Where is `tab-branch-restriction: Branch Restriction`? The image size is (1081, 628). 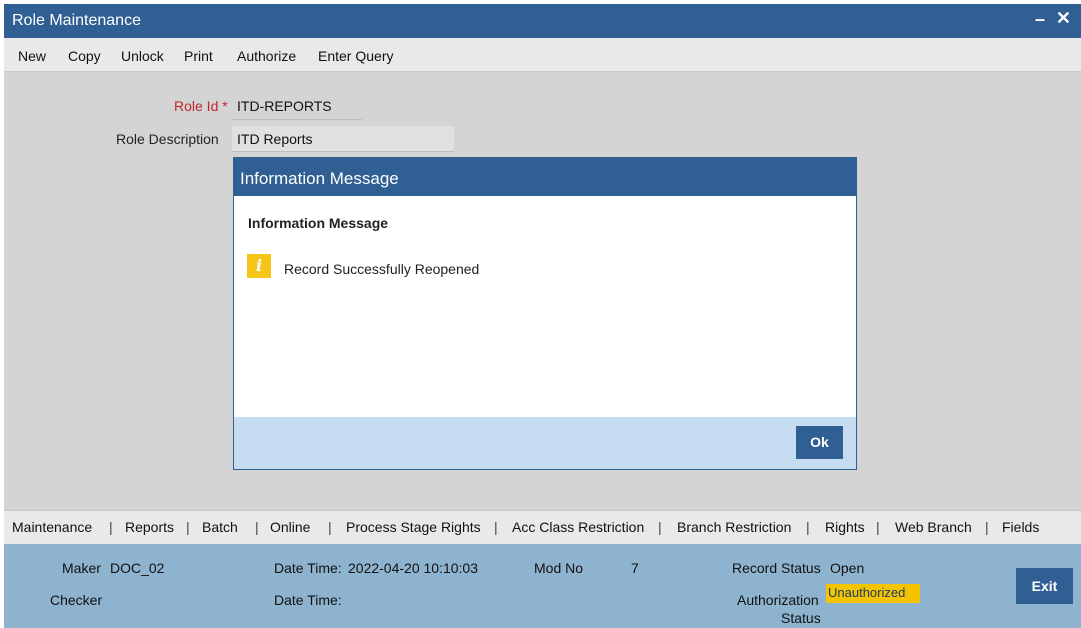
tab-branch-restriction: Branch Restriction is located at coordinates (734, 527).